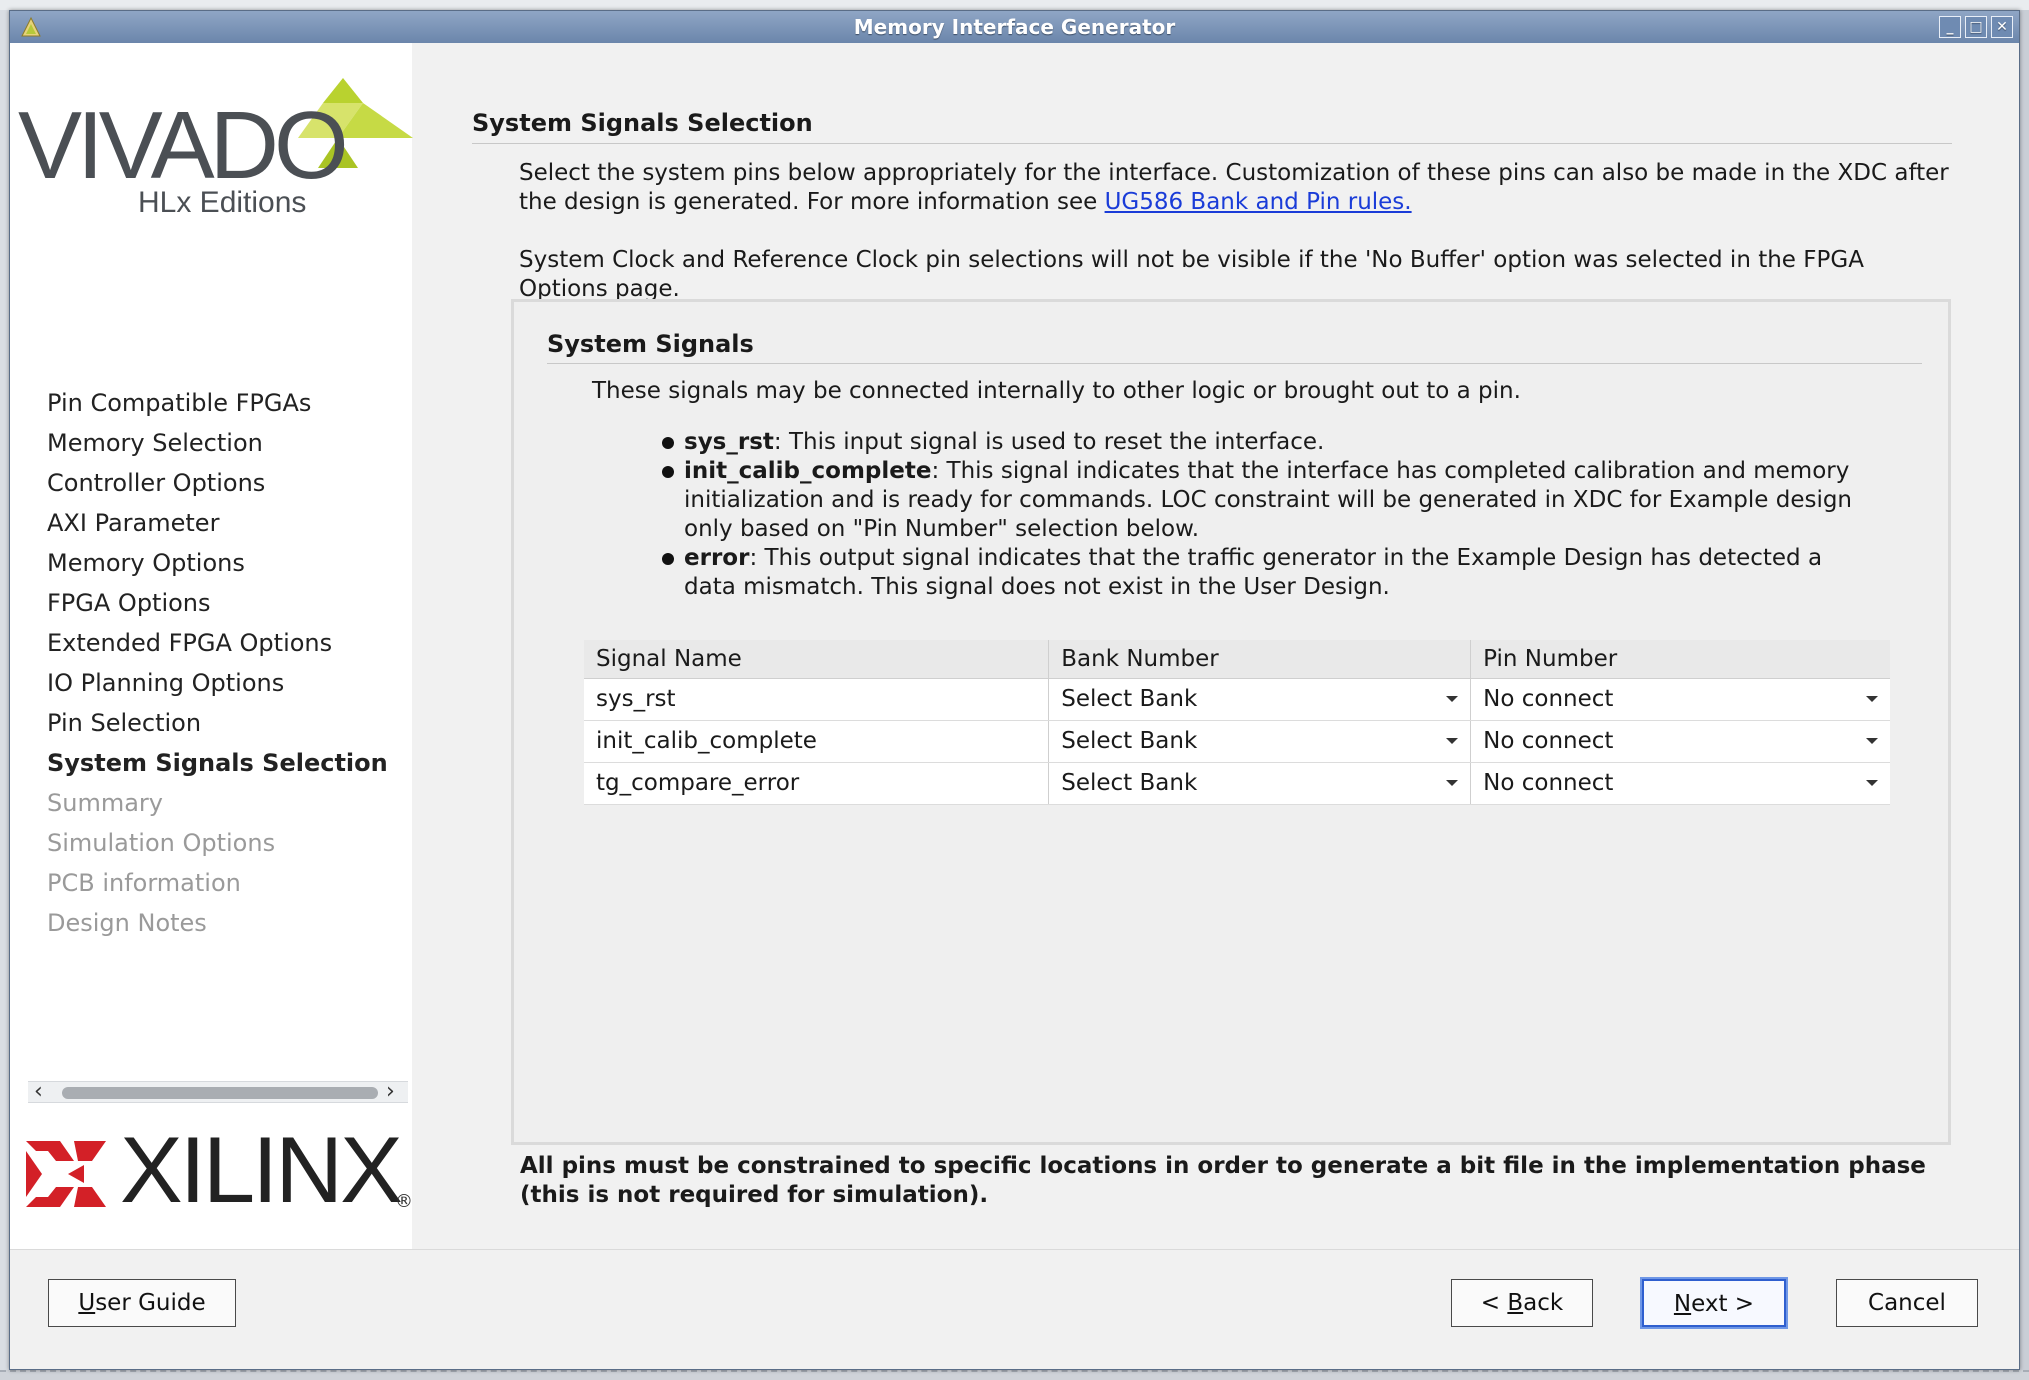 The image size is (2029, 1380). I want to click on xilinx-logo-text: XILINX, so click(261, 1169).